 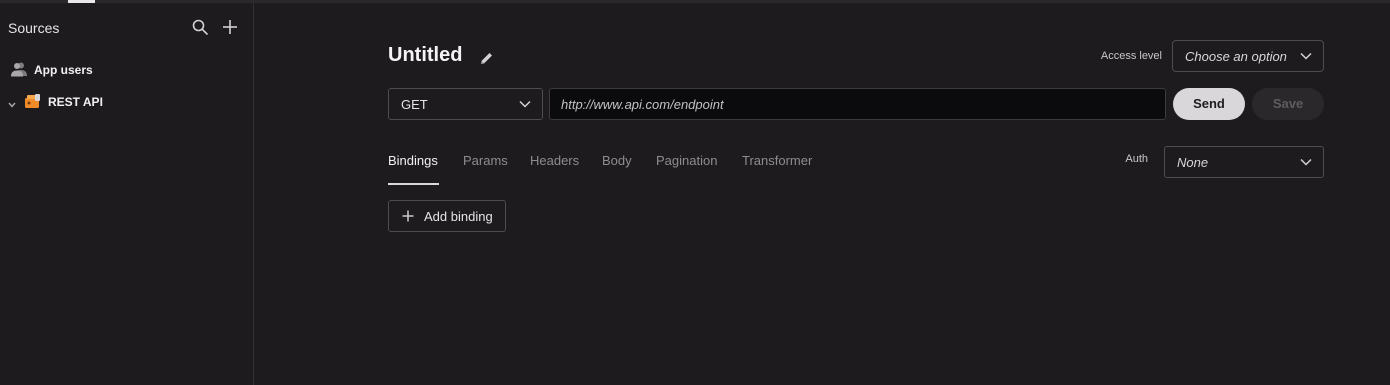 What do you see at coordinates (19, 69) in the screenshot?
I see `user-group-icon` at bounding box center [19, 69].